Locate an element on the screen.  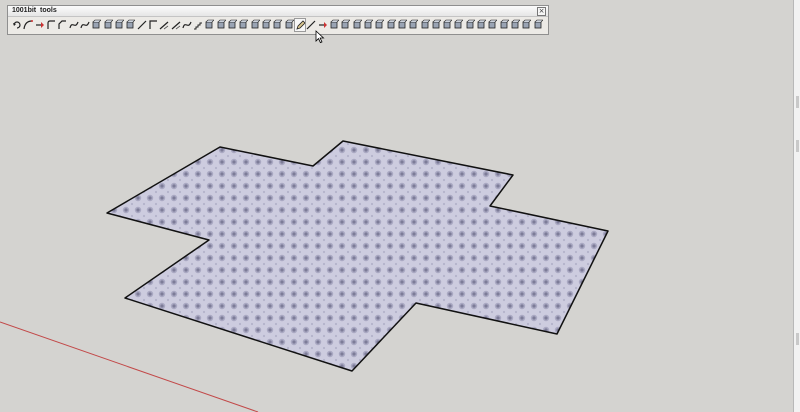
blind-tool-icon is located at coordinates (391, 24).